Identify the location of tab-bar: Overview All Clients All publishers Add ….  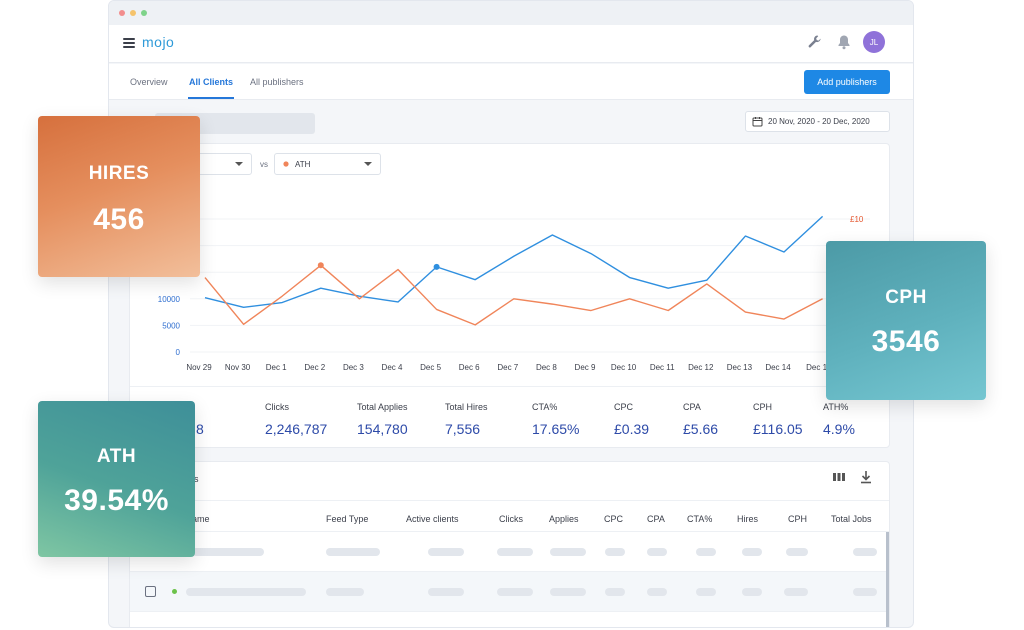
(511, 82).